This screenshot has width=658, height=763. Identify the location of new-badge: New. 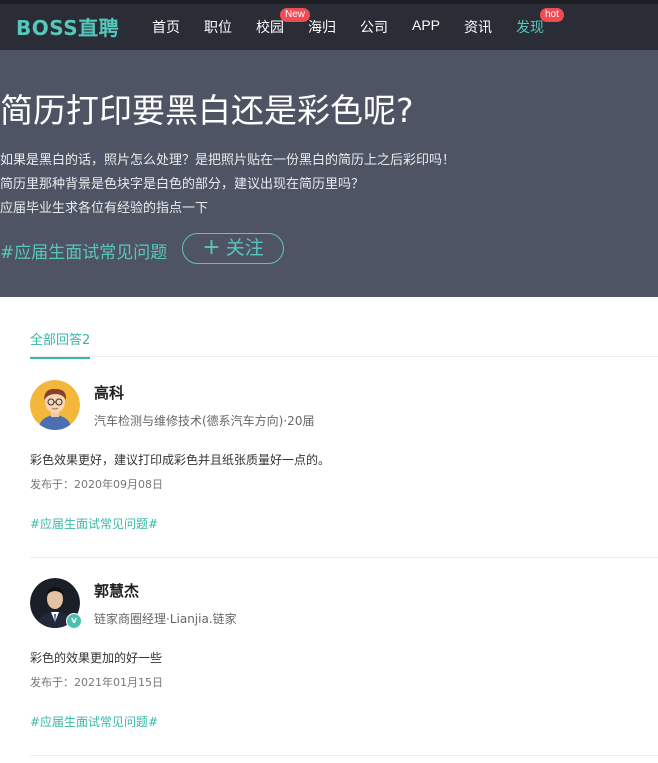
(295, 15).